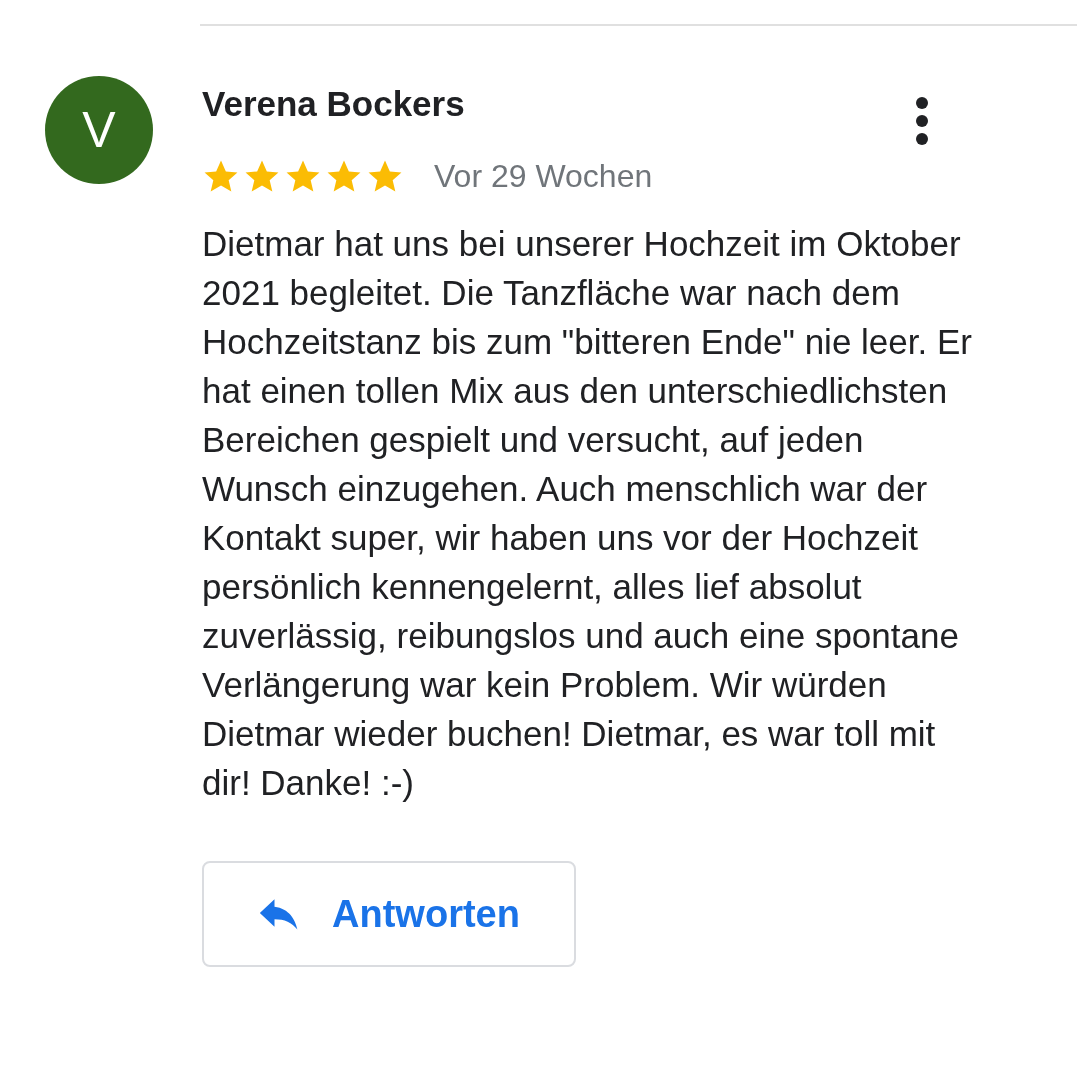  I want to click on avatar: V, so click(99, 130).